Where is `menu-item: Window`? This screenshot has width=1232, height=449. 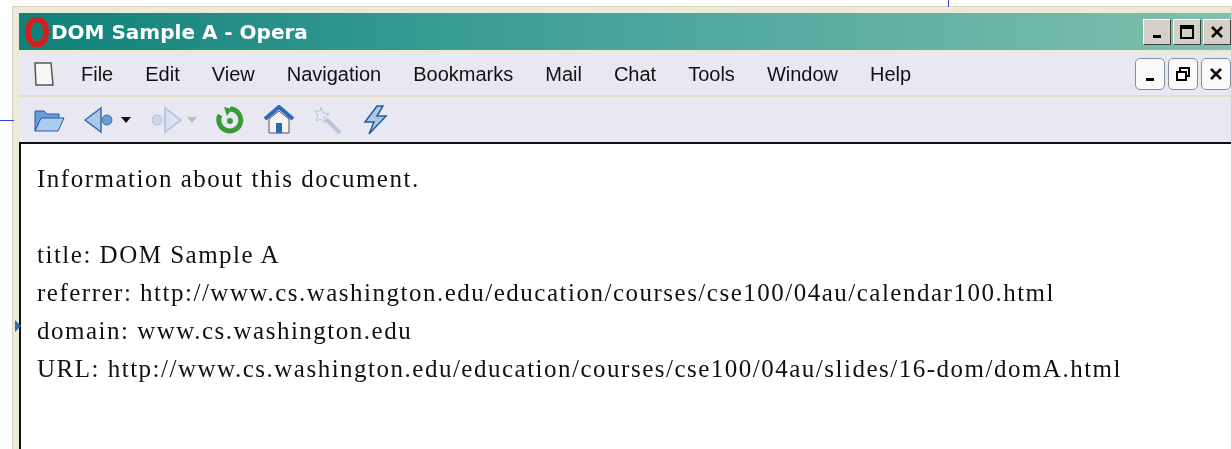
menu-item: Window is located at coordinates (802, 74).